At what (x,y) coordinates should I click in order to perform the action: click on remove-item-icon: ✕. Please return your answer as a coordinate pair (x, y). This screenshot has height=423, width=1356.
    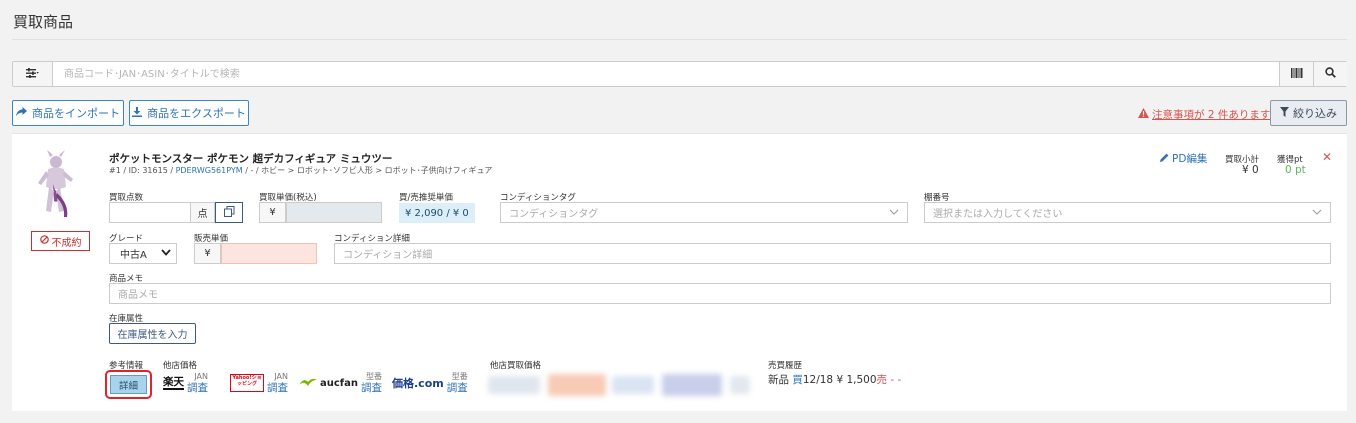
    Looking at the image, I should click on (1327, 157).